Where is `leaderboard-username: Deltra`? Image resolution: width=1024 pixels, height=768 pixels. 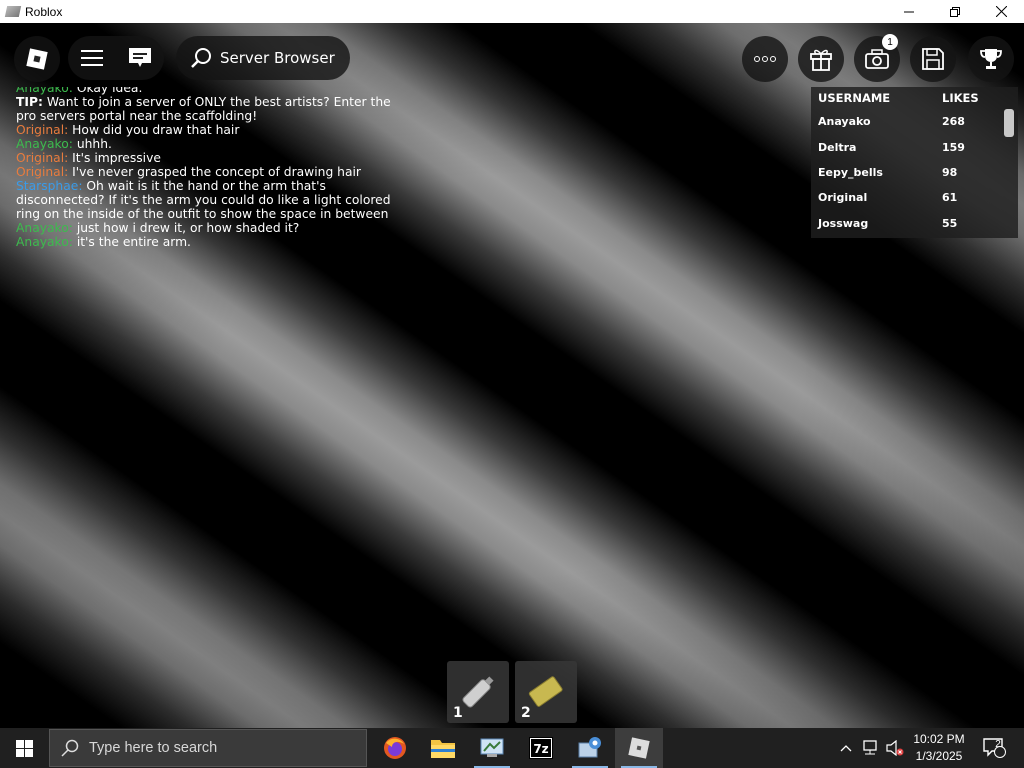
leaderboard-username: Deltra is located at coordinates (837, 147).